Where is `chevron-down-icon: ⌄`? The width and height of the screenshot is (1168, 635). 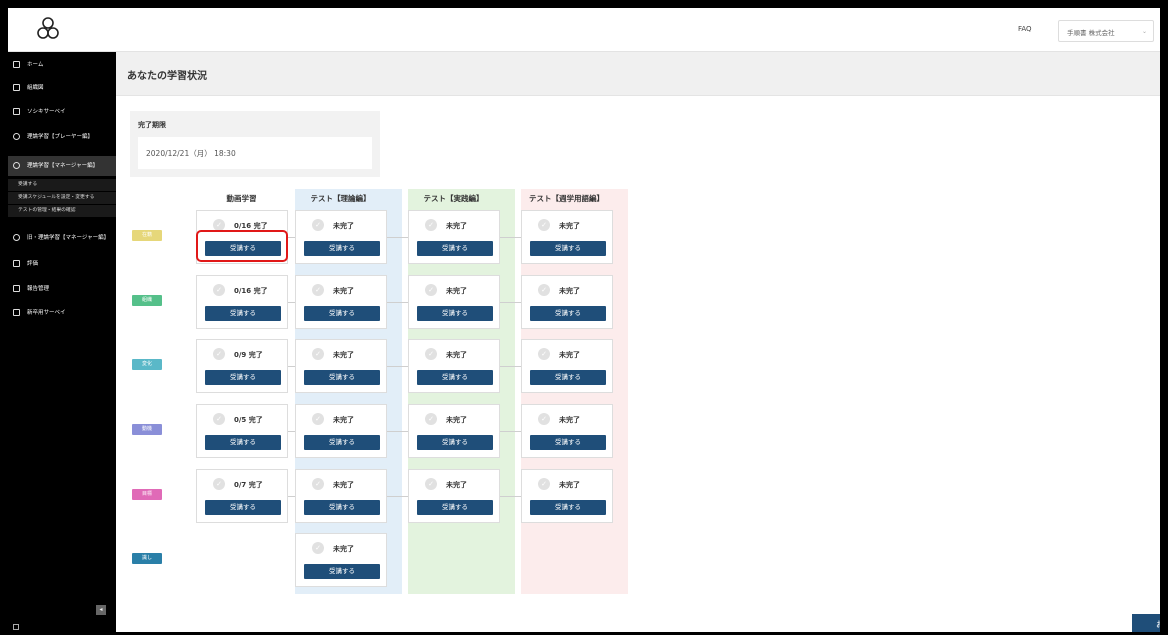 chevron-down-icon: ⌄ is located at coordinates (1144, 31).